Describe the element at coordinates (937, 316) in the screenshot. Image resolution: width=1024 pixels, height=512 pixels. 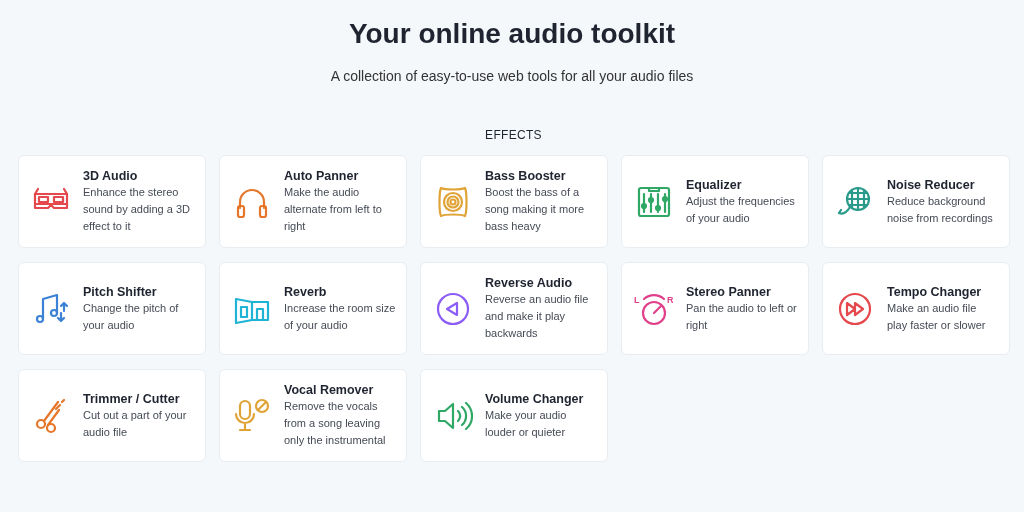
I see `tool-description: Make an audio file play faster or slower` at that location.